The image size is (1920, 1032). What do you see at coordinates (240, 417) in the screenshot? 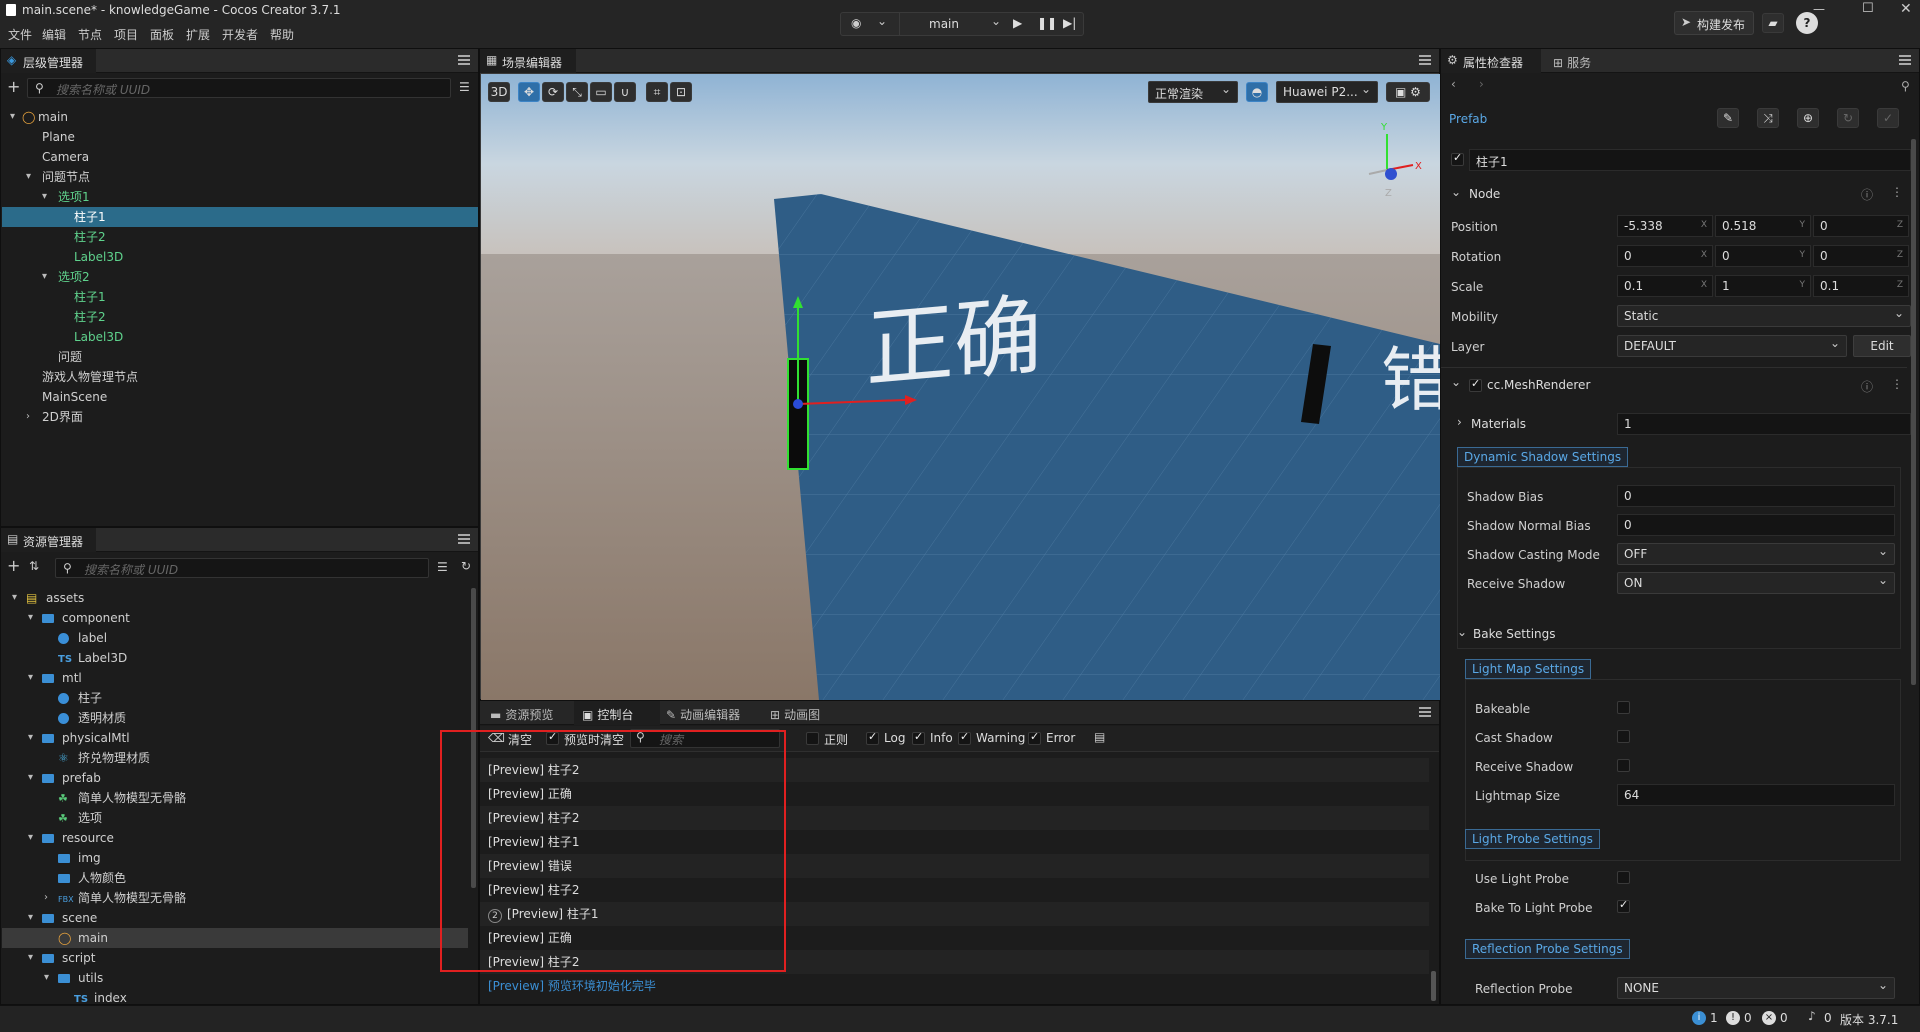
I see `hierarchy-node: › 2D界面` at bounding box center [240, 417].